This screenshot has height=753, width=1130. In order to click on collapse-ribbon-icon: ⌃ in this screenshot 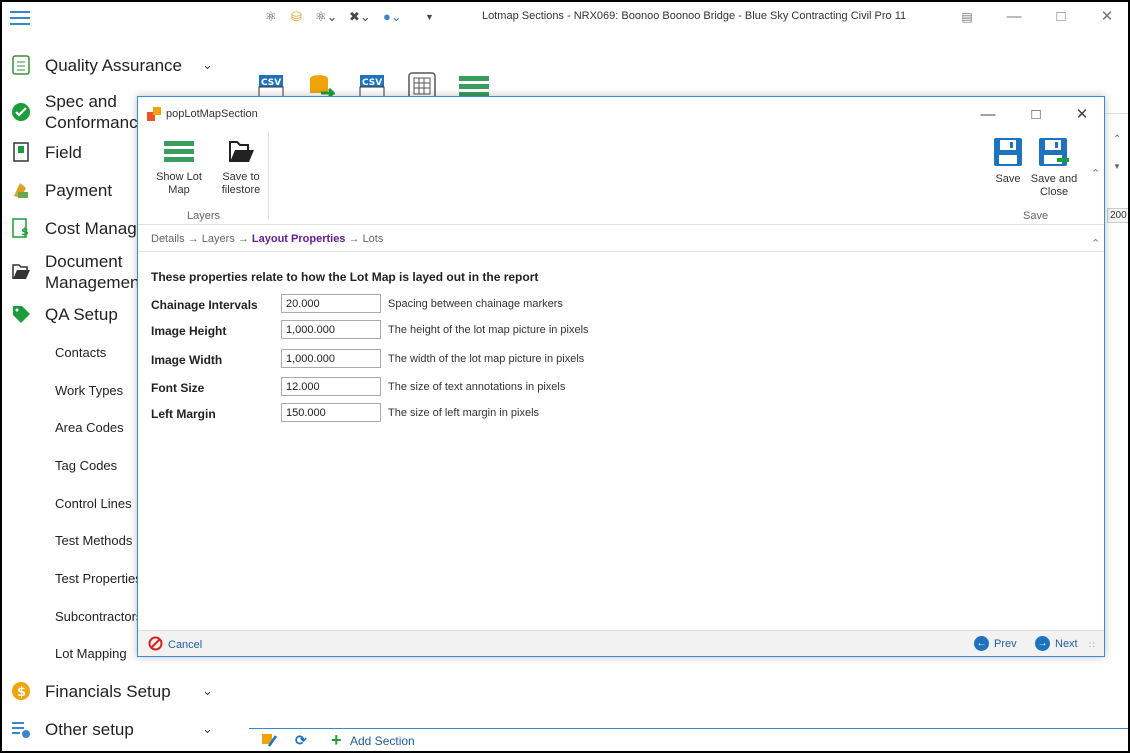, I will do `click(1095, 243)`.